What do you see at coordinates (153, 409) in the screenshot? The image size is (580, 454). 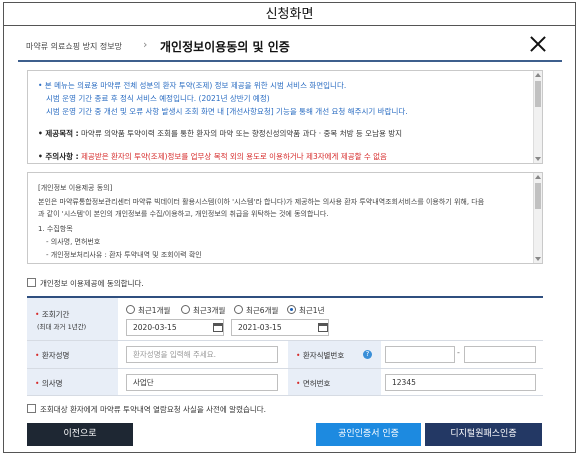 I see `notify-label: 조회대상 환자에게 마약류 투약내역 열람요청 사실을 사전에 알렸습니다.` at bounding box center [153, 409].